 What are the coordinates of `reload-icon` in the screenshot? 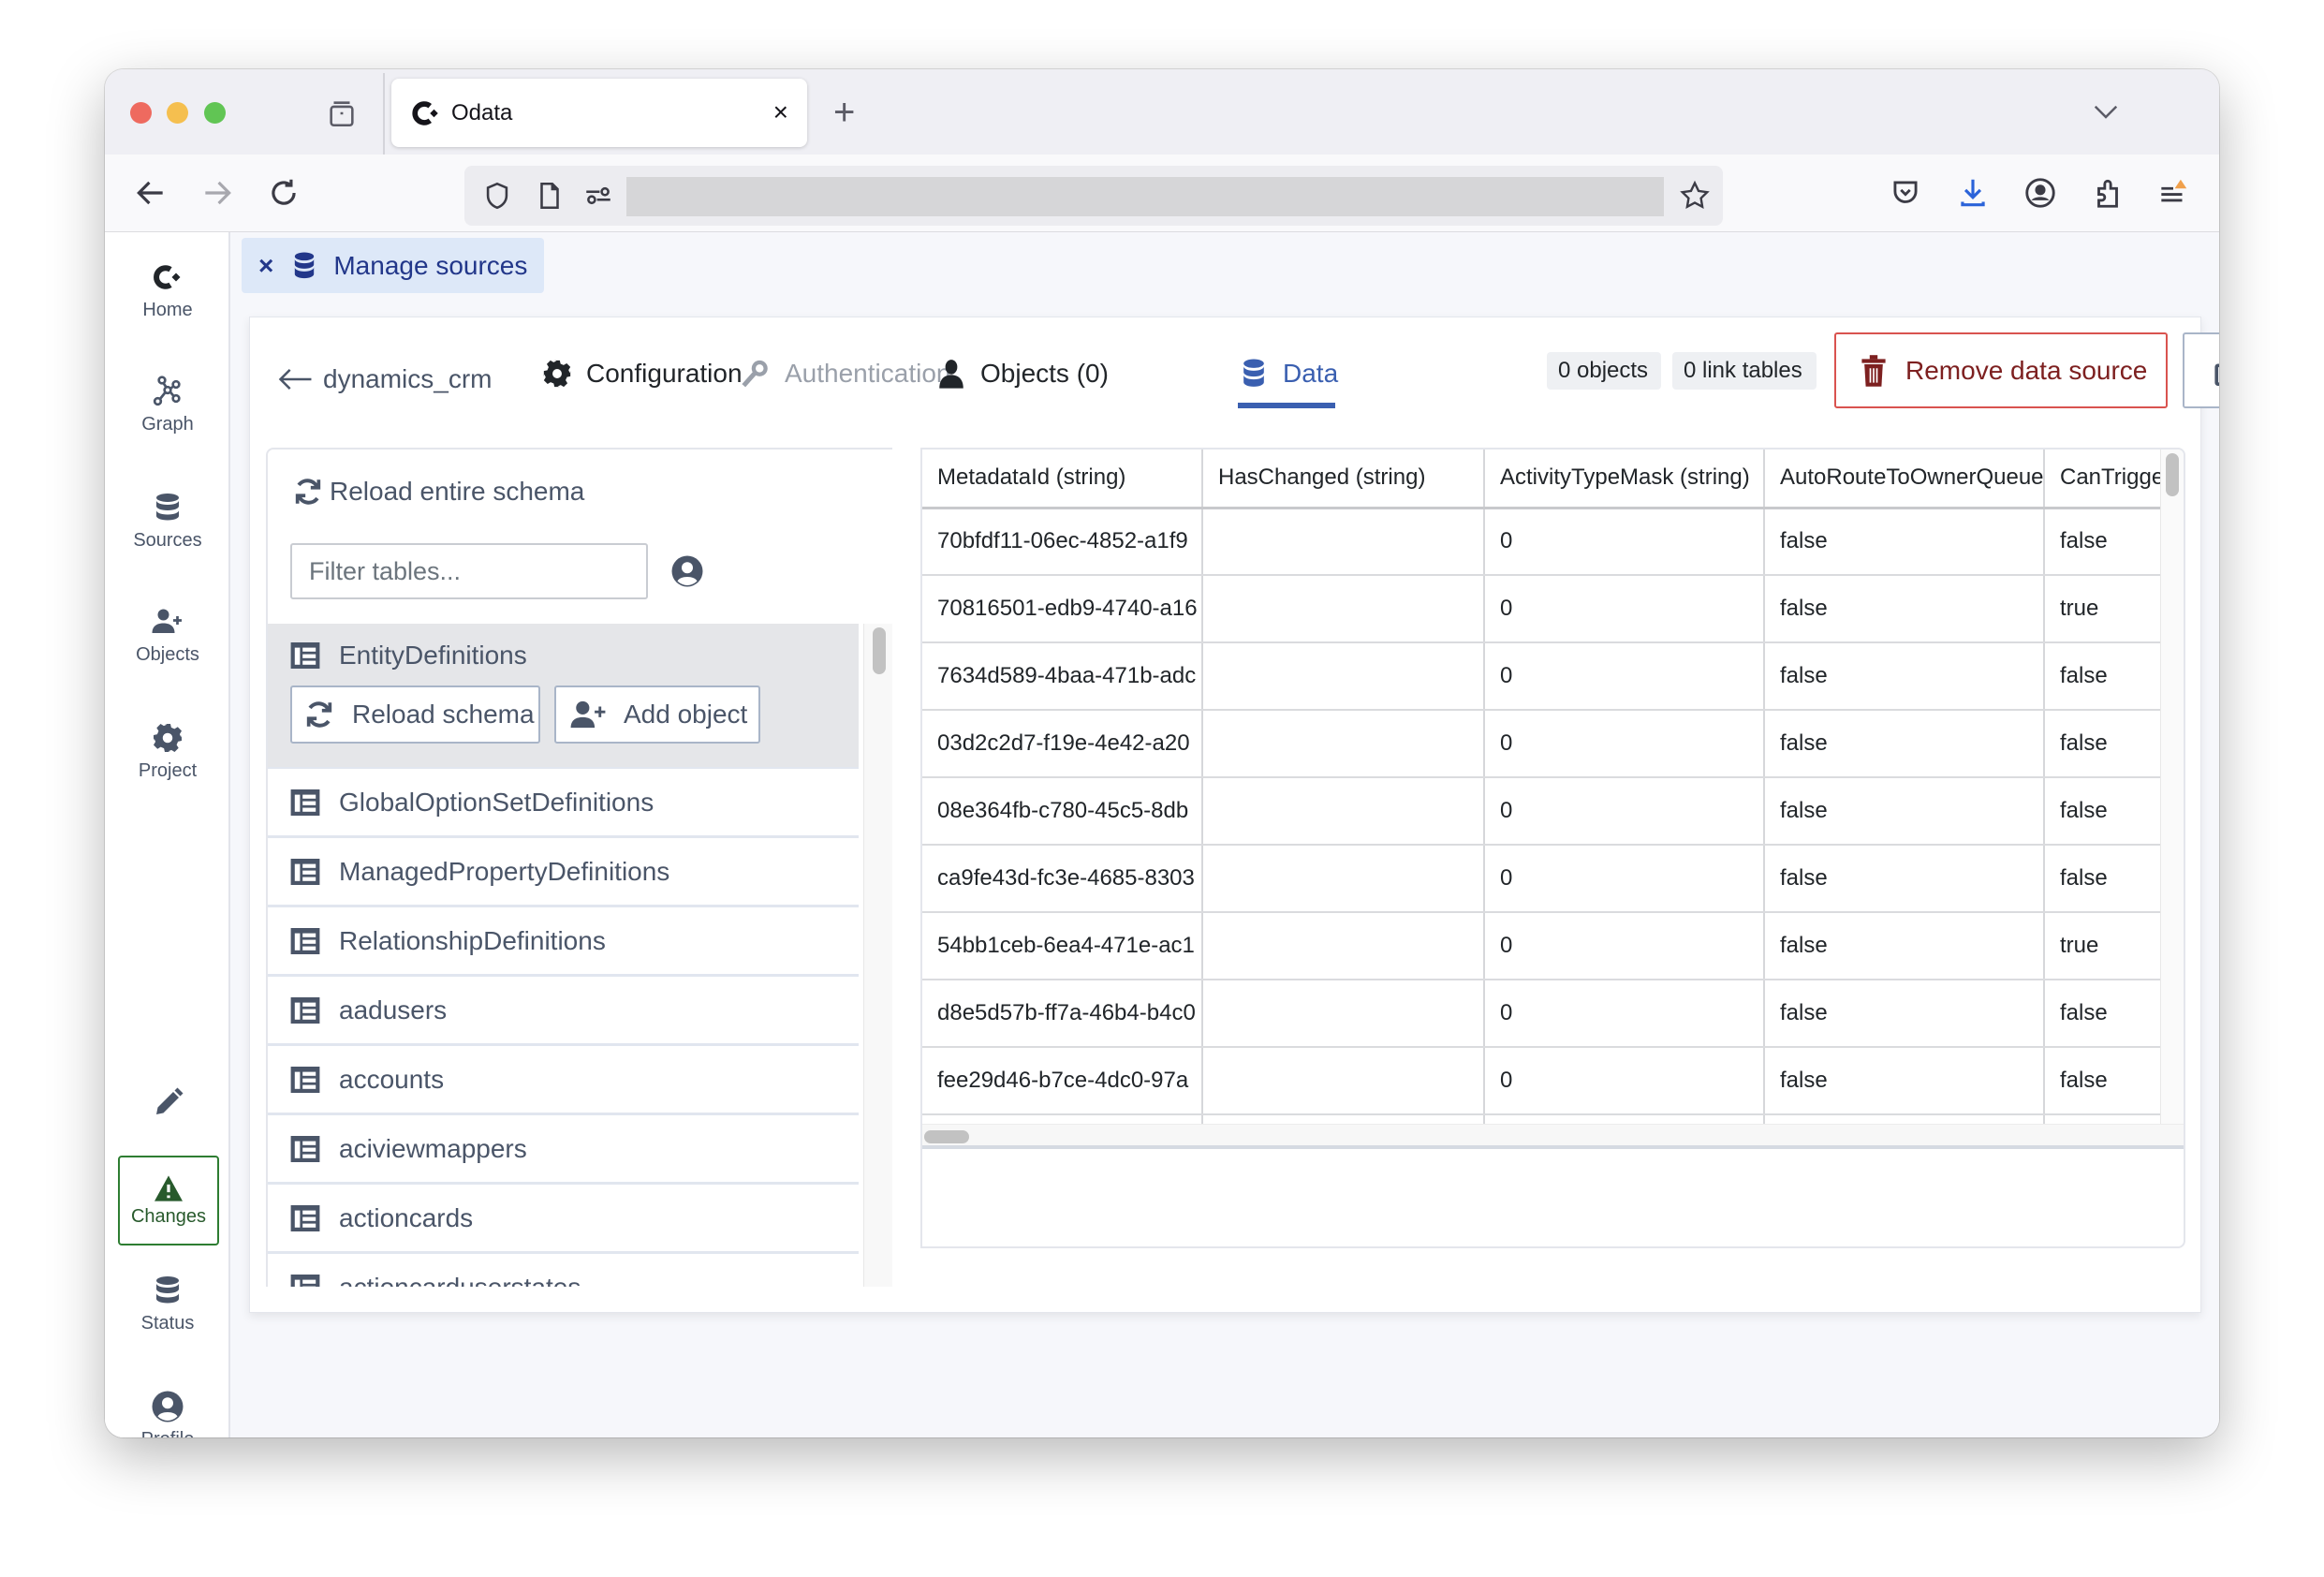 It's located at (284, 193).